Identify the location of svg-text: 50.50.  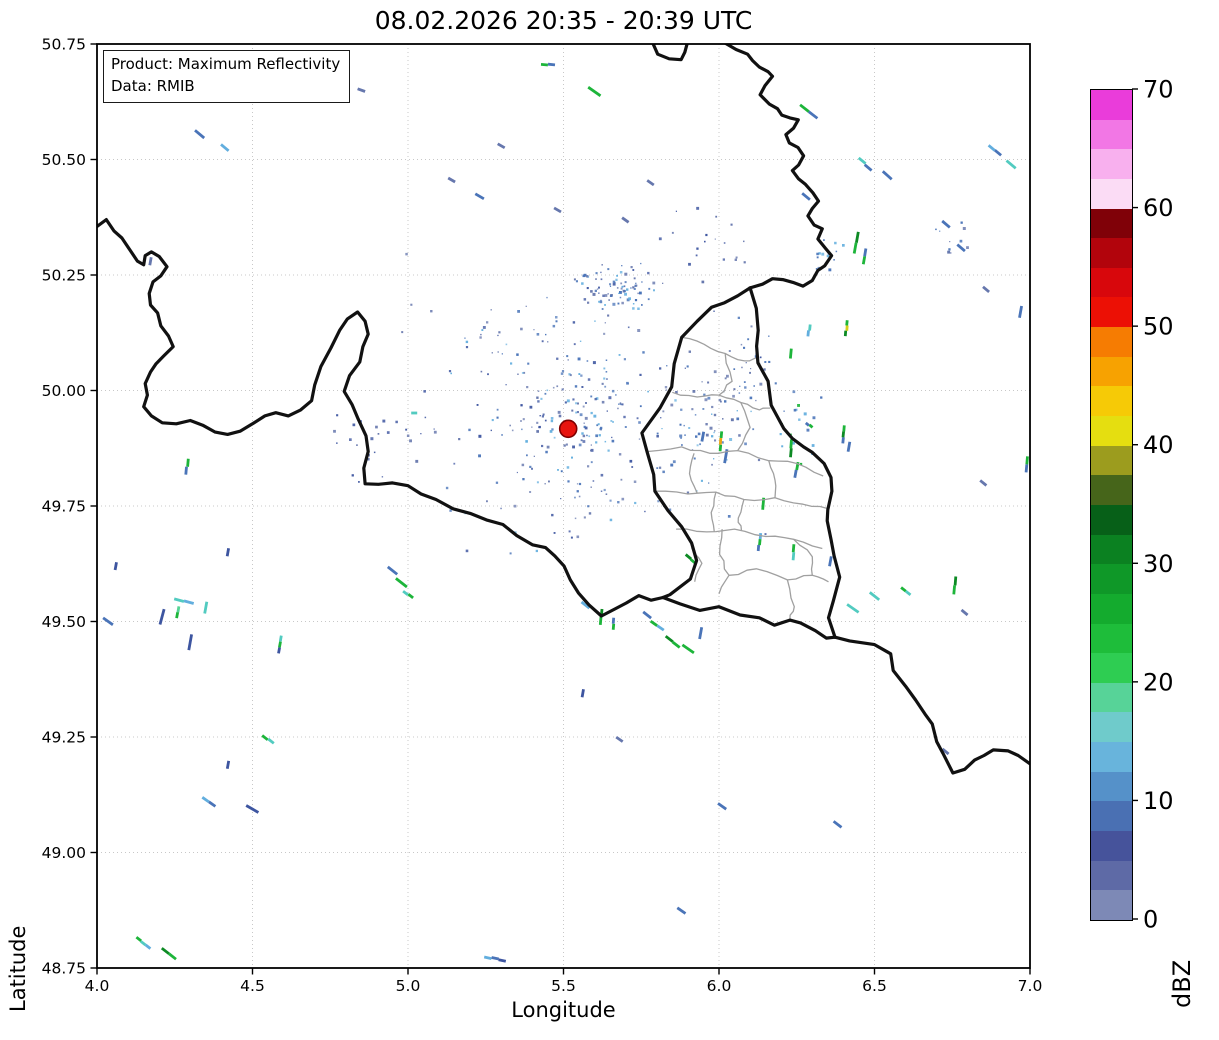
(64, 160).